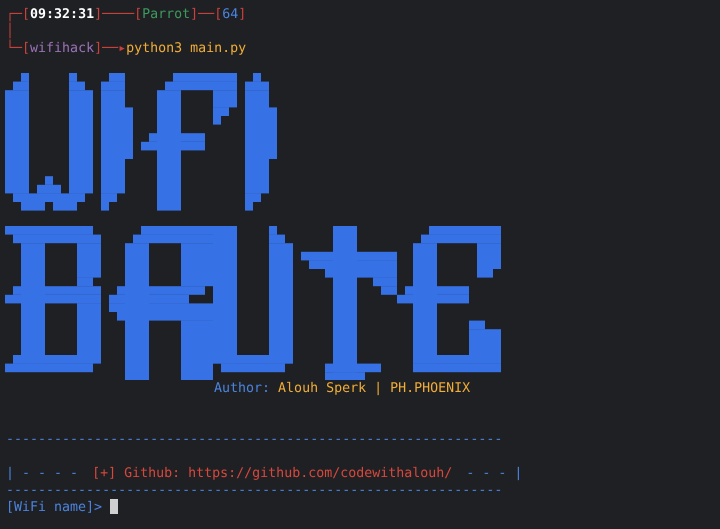 This screenshot has width=720, height=529. What do you see at coordinates (242, 14) in the screenshot?
I see `prompt-frame: ]` at bounding box center [242, 14].